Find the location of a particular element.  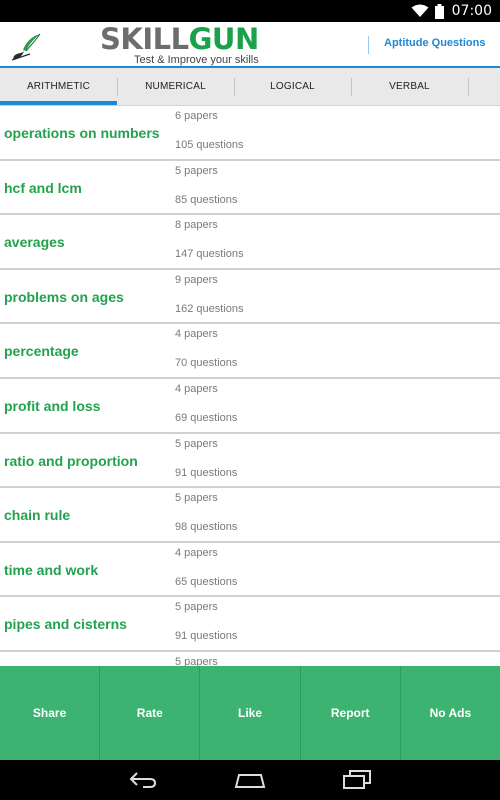

topic-name: chain rule is located at coordinates (37, 515).